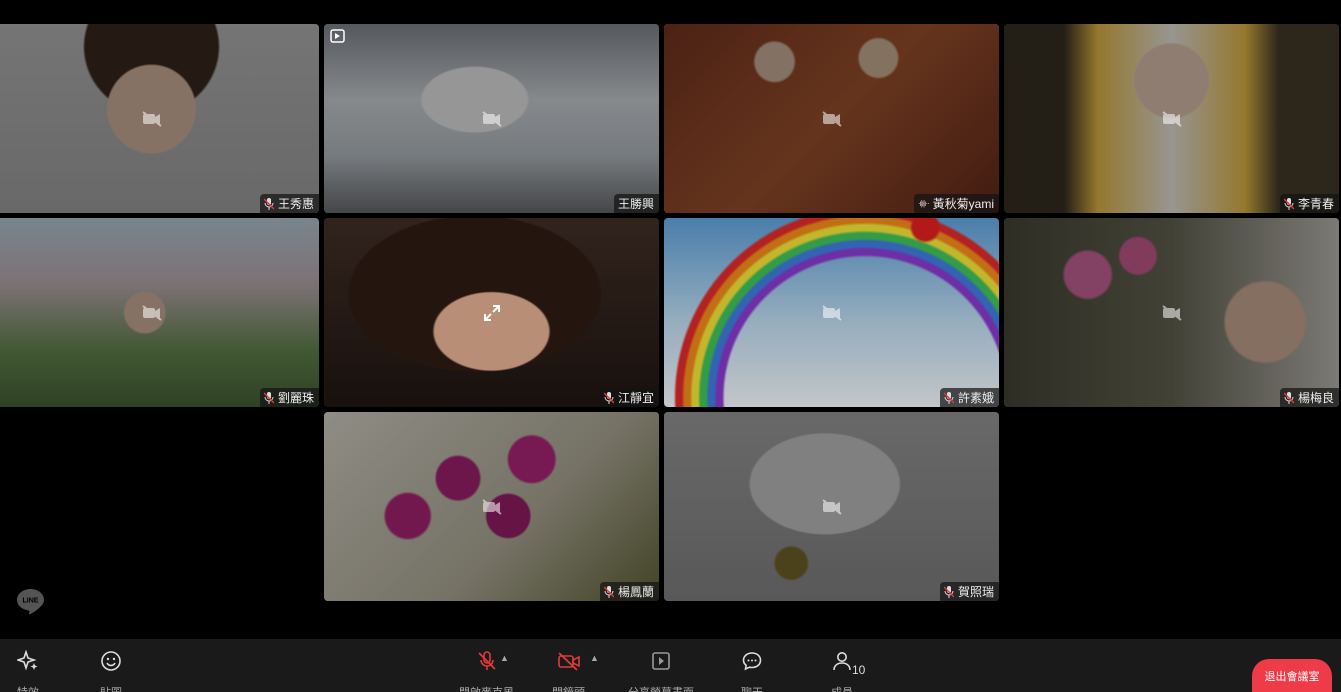 The width and height of the screenshot is (1341, 692). I want to click on participant-nameplate: 王秀惠, so click(289, 203).